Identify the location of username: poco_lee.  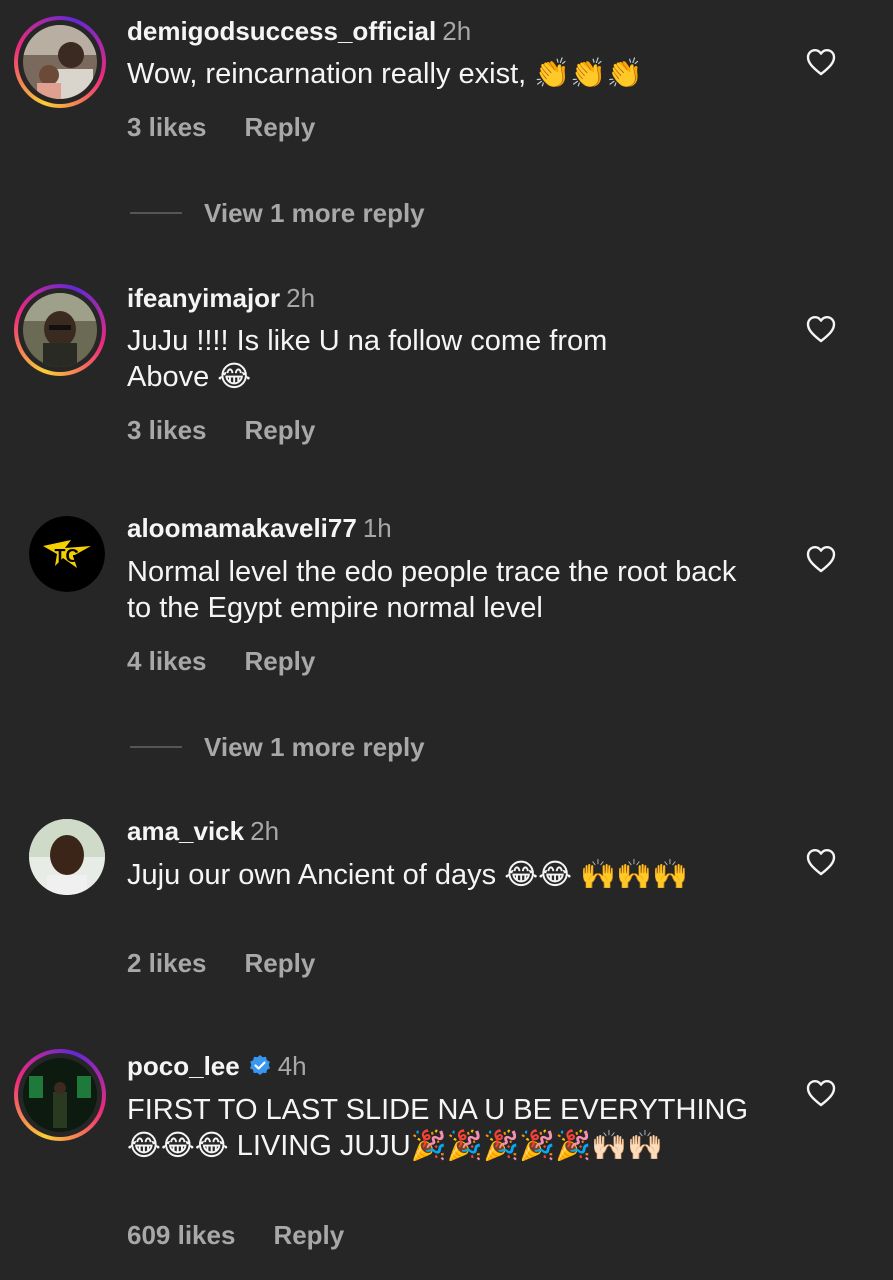
(183, 1066).